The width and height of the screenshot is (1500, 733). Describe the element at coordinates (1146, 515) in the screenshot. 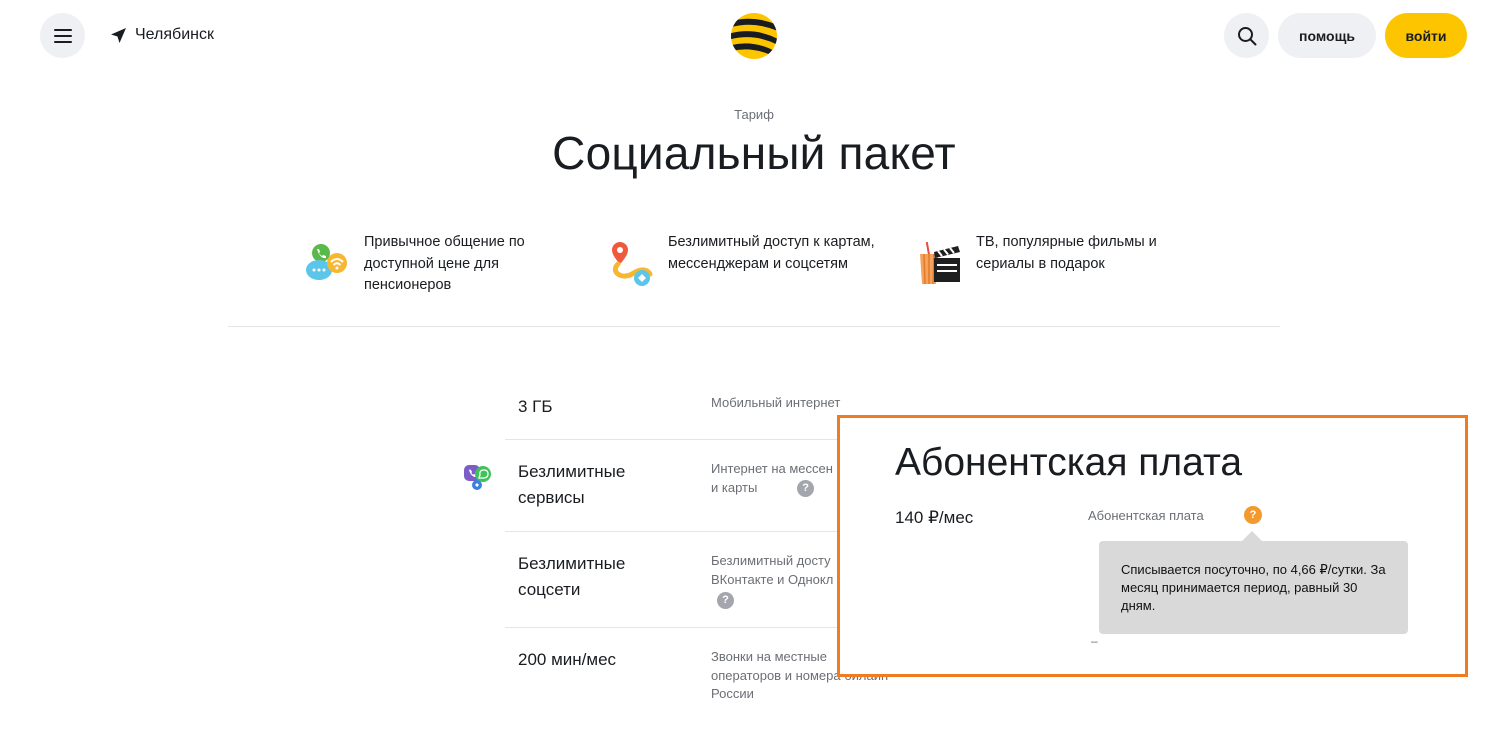

I see `popup-label: Абонентская плата` at that location.